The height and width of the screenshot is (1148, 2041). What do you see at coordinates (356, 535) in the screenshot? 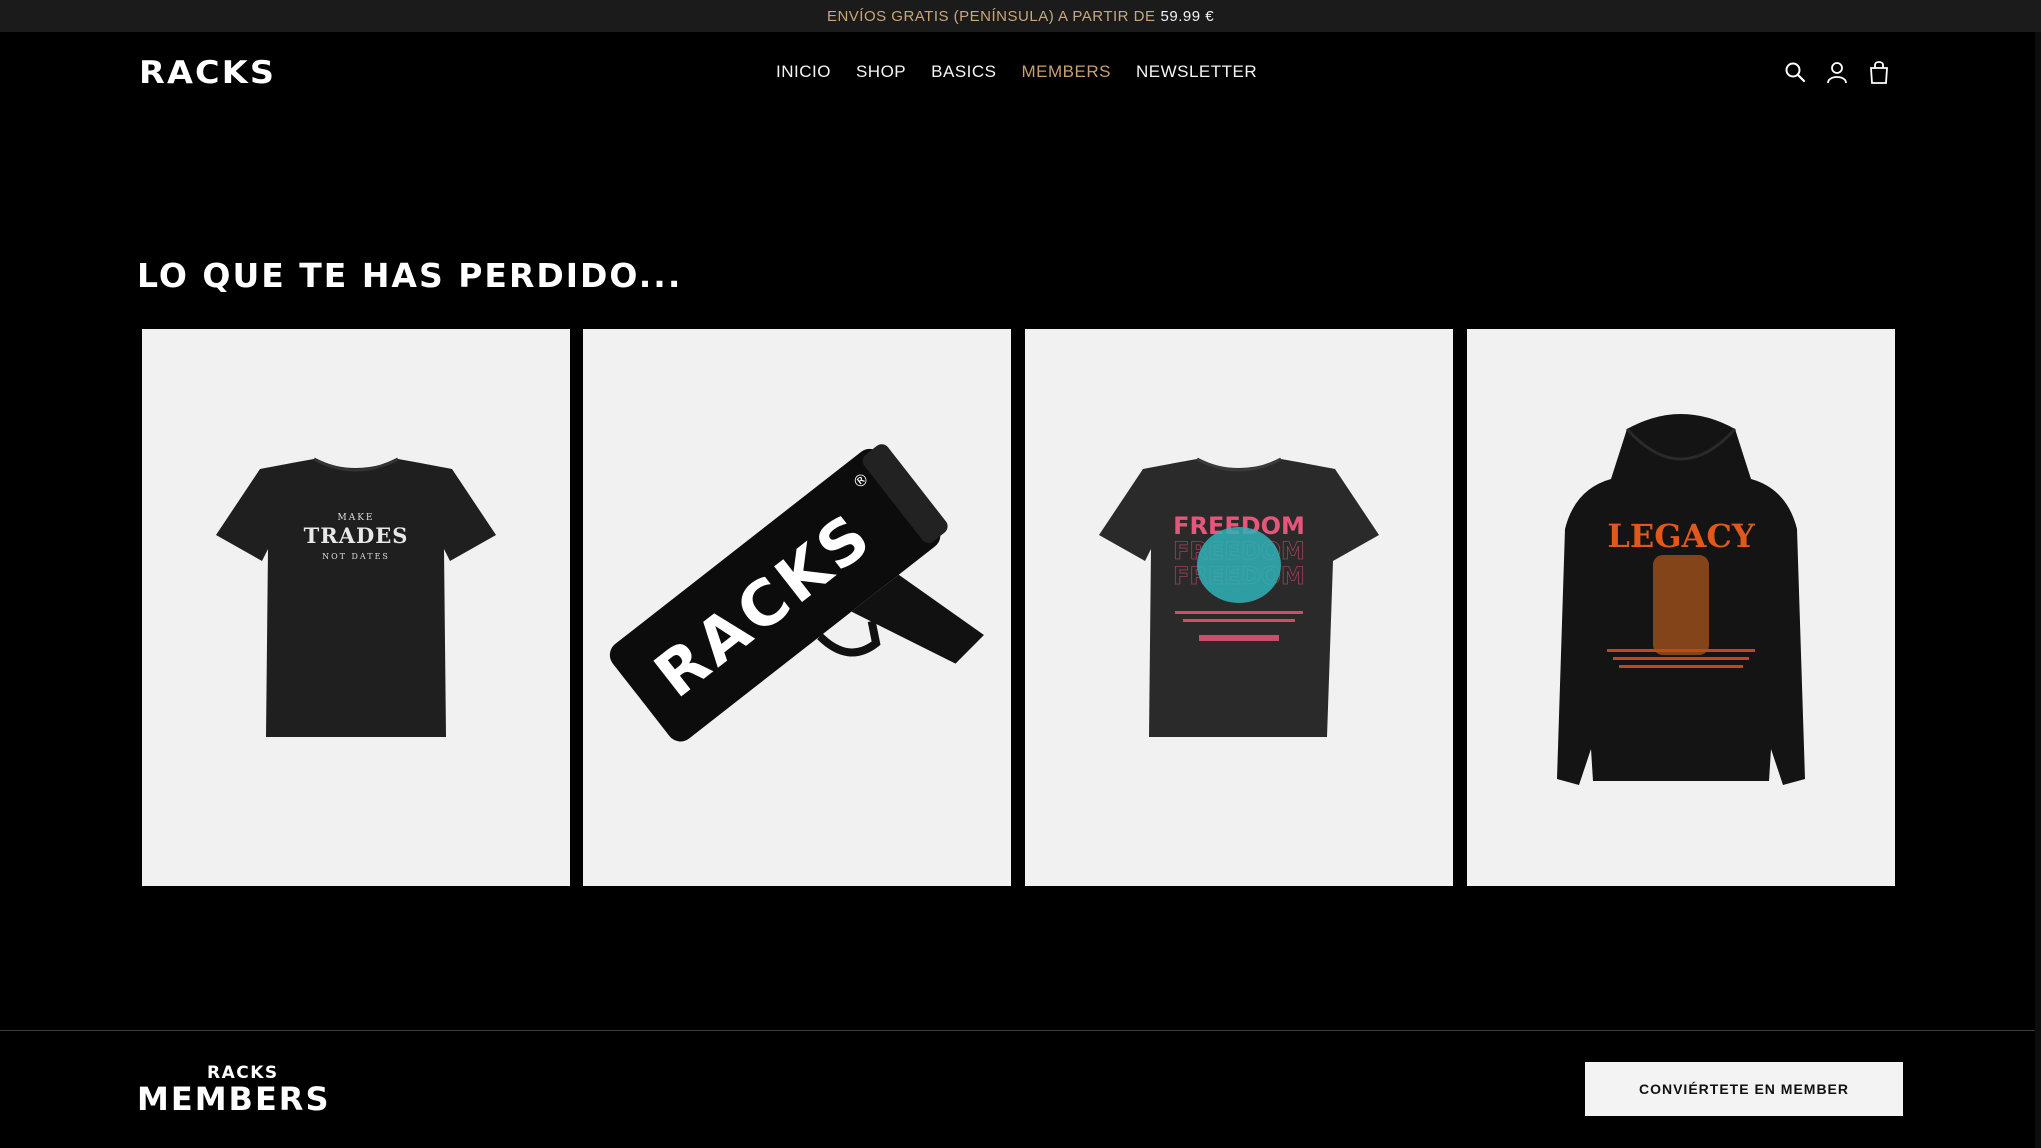
I see `print-line-trades: TRADES` at bounding box center [356, 535].